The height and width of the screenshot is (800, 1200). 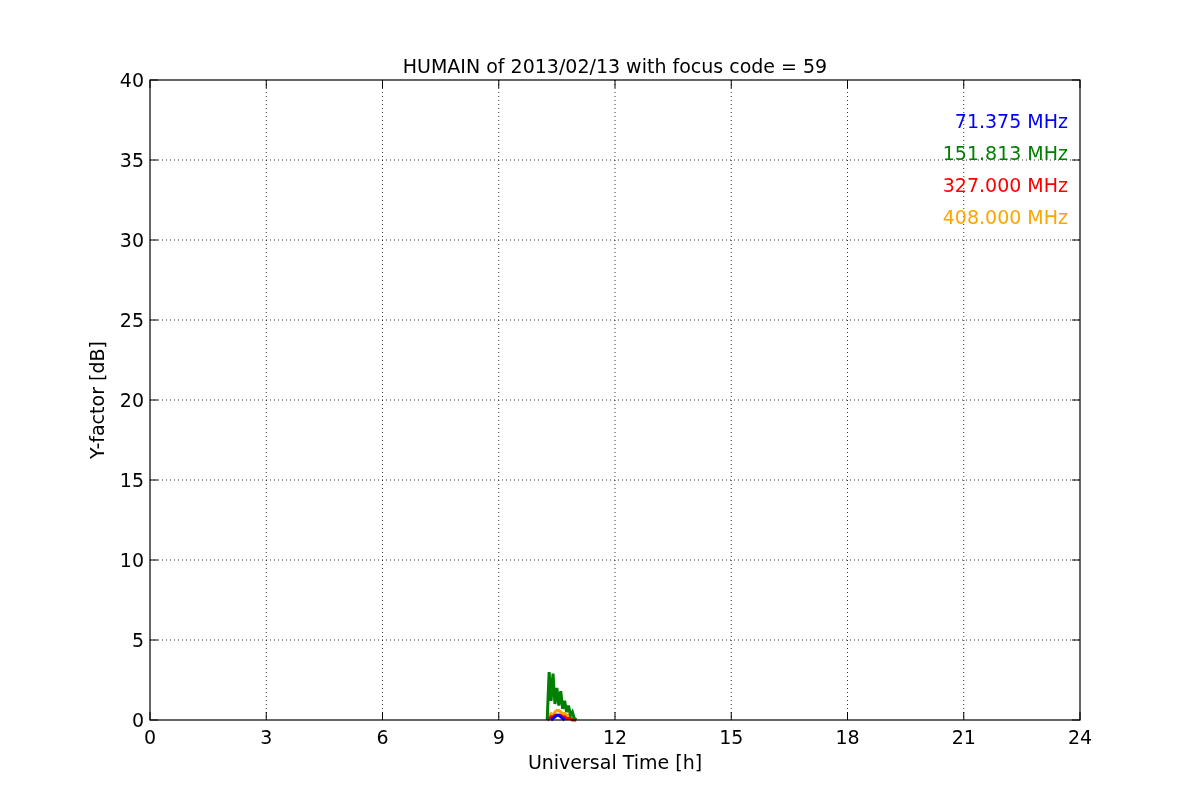 I want to click on tick-label: 3, so click(x=266, y=737).